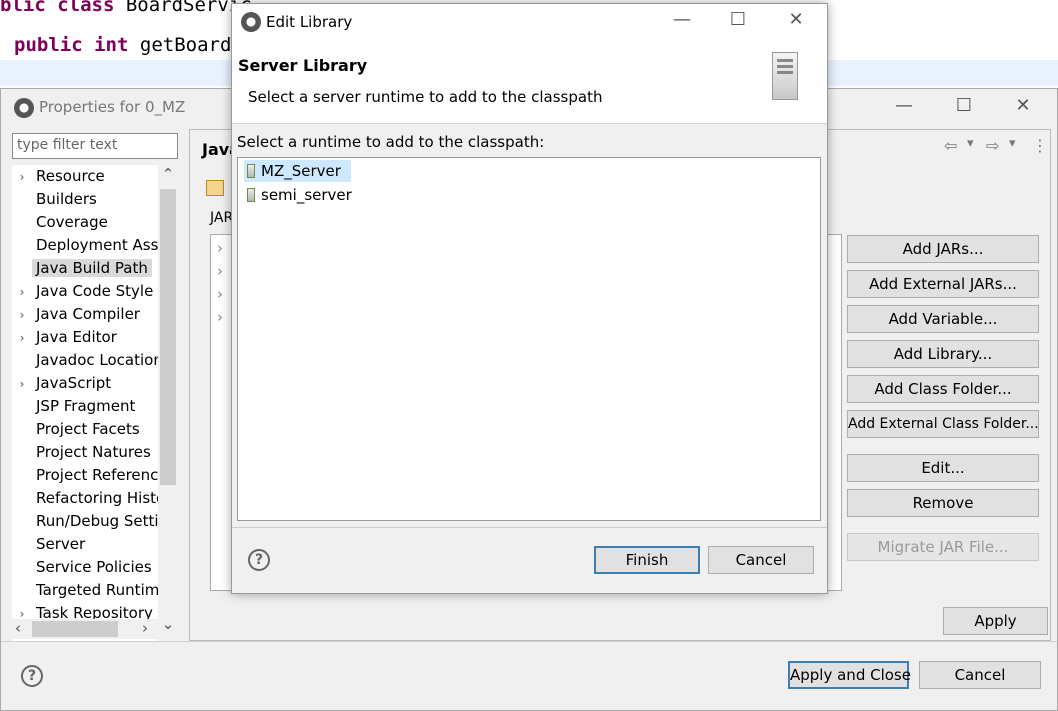 The width and height of the screenshot is (1058, 711). I want to click on tree-item-label: Javadoc Location, so click(99, 360).